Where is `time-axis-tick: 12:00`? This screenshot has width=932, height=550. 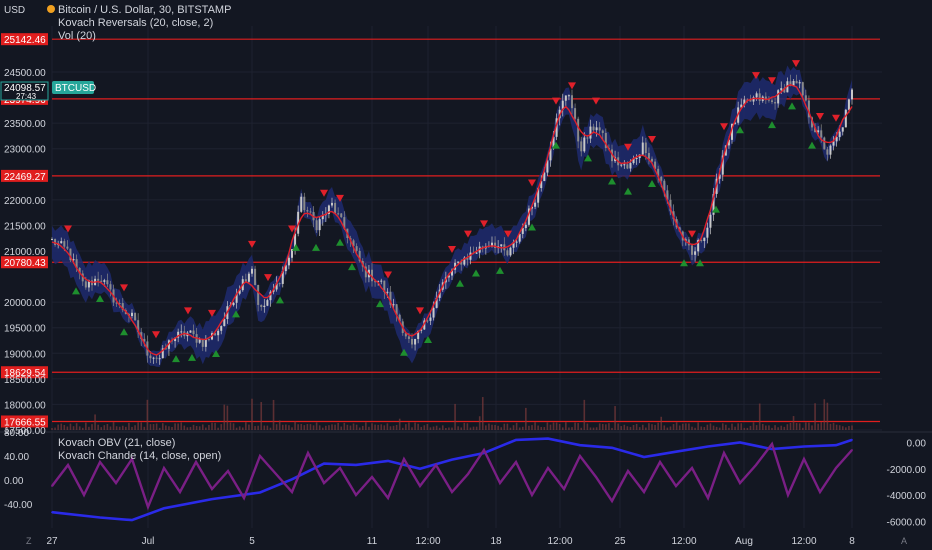 time-axis-tick: 12:00 is located at coordinates (683, 541).